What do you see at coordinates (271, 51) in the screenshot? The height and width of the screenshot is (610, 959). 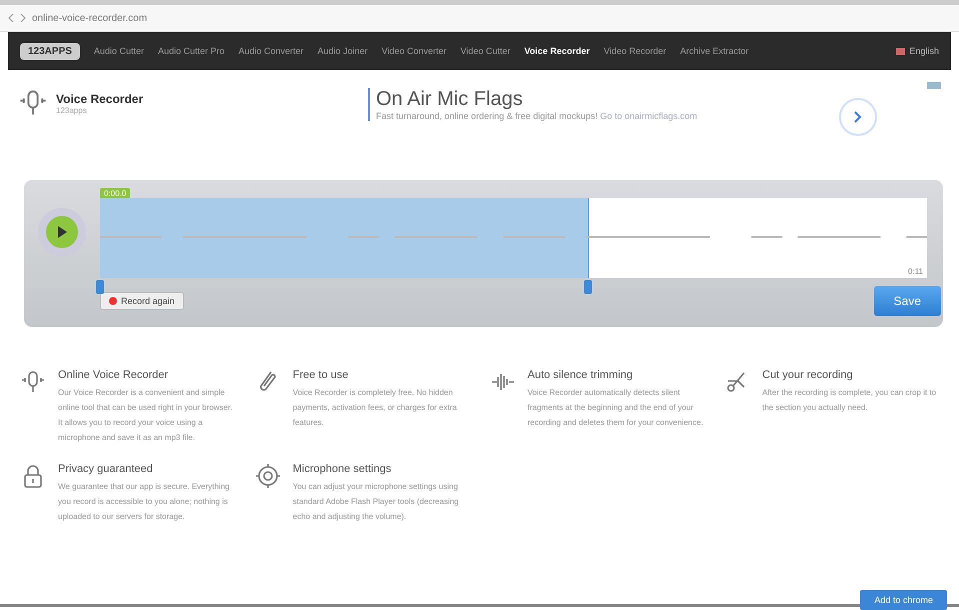 I see `nav-link: Audio Converter` at bounding box center [271, 51].